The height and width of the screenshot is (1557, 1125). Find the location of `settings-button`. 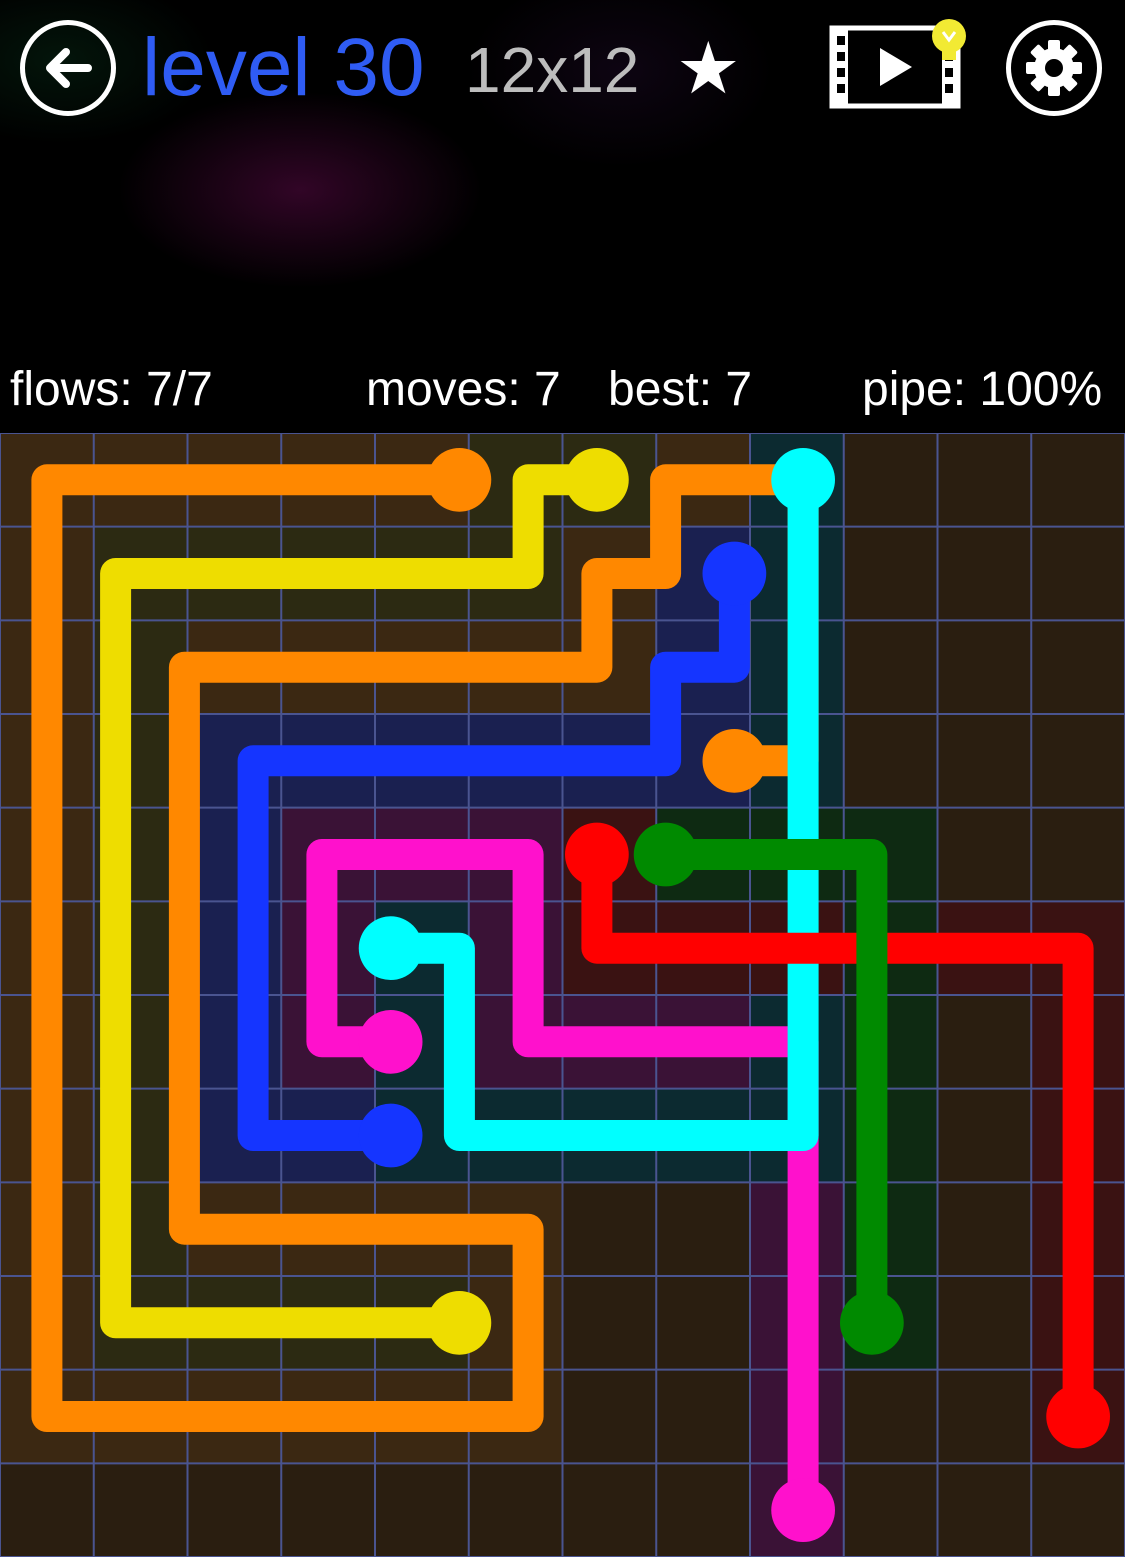

settings-button is located at coordinates (1054, 68).